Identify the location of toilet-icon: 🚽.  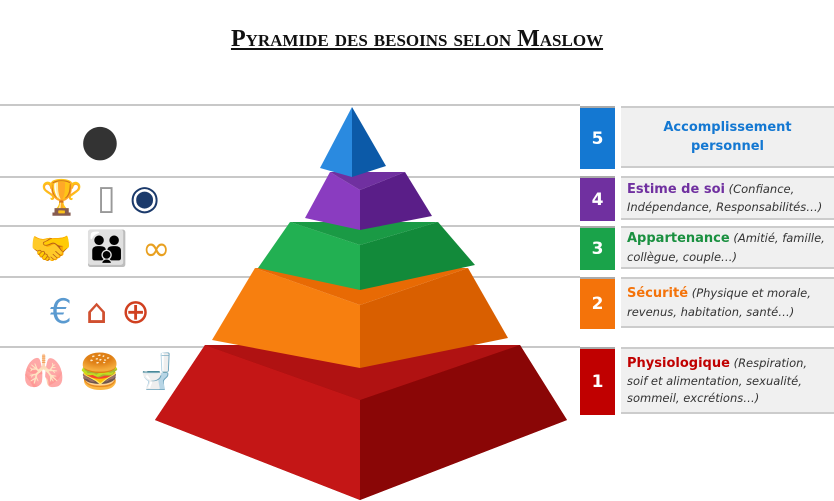
(156, 372).